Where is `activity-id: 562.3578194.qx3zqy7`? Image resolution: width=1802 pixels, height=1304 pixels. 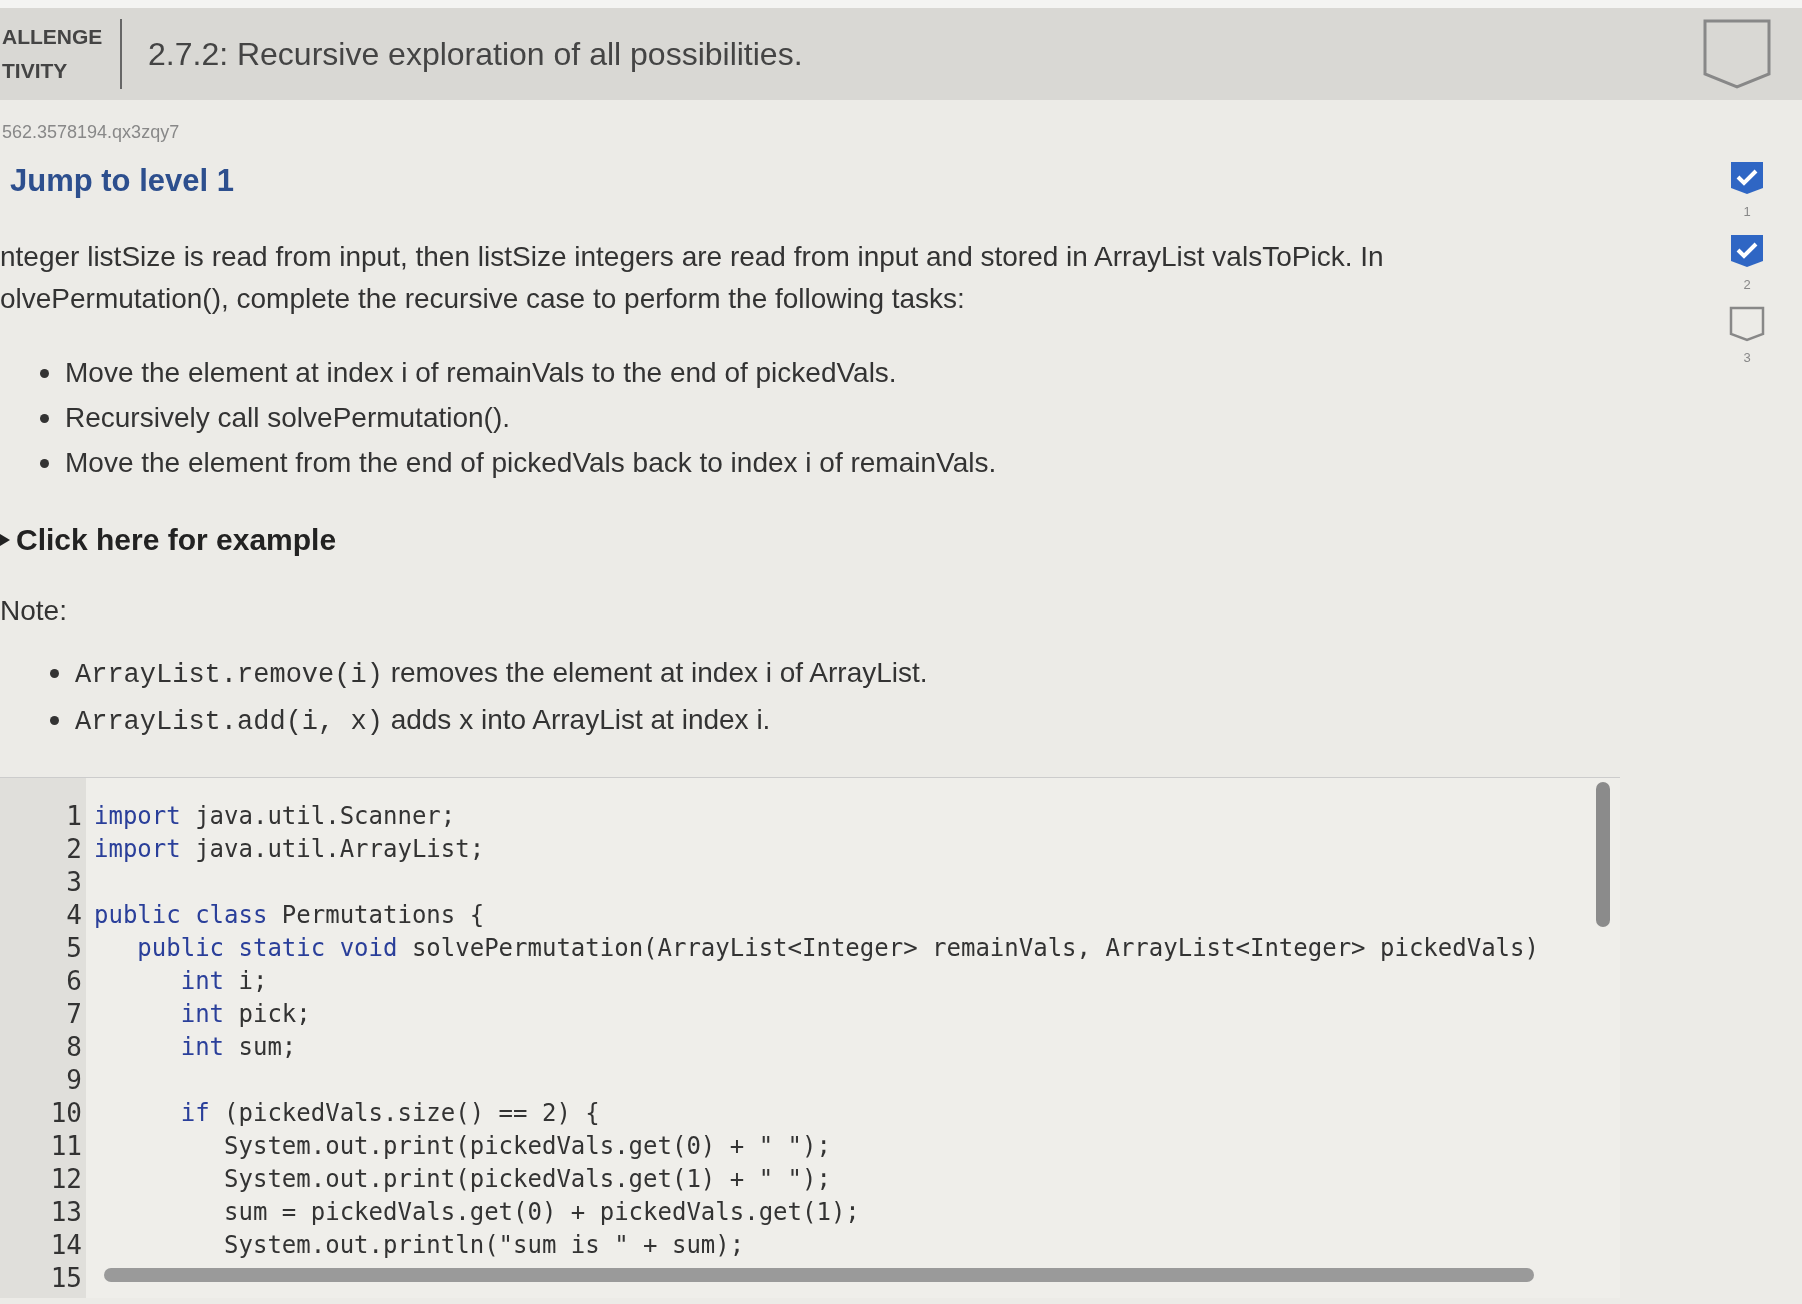 activity-id: 562.3578194.qx3zqy7 is located at coordinates (91, 132).